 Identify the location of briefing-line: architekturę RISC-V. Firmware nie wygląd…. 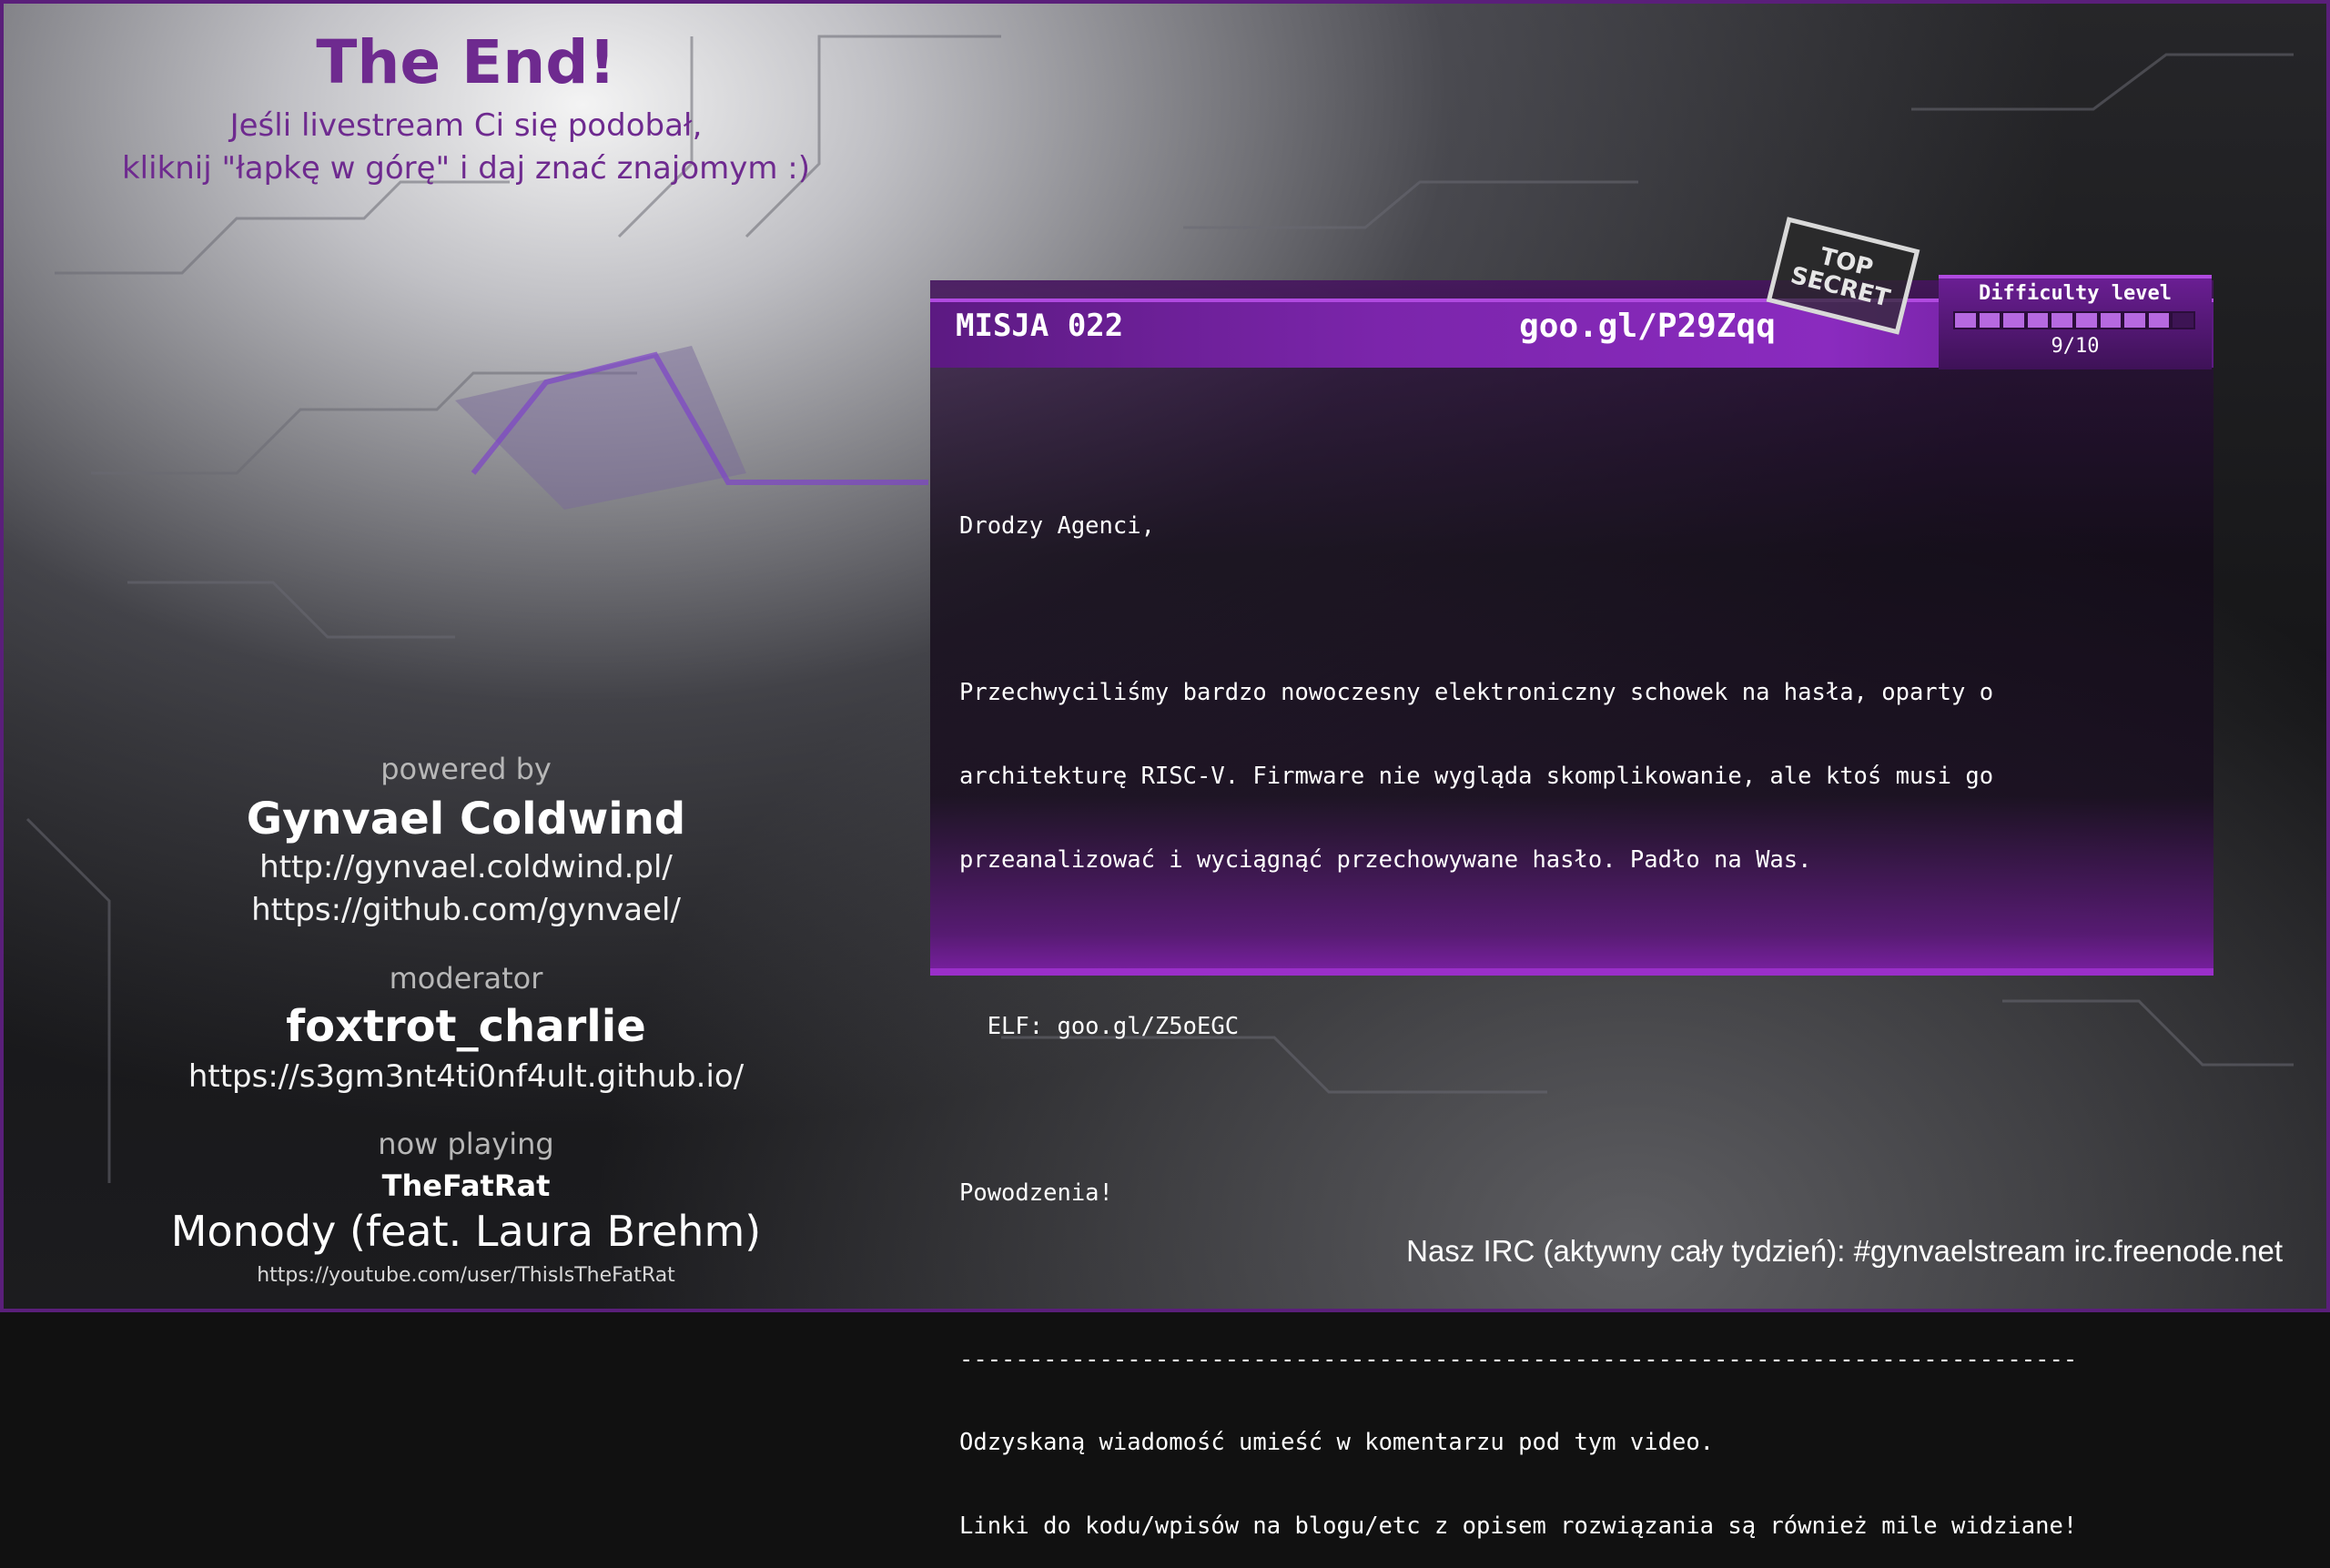
(1476, 776).